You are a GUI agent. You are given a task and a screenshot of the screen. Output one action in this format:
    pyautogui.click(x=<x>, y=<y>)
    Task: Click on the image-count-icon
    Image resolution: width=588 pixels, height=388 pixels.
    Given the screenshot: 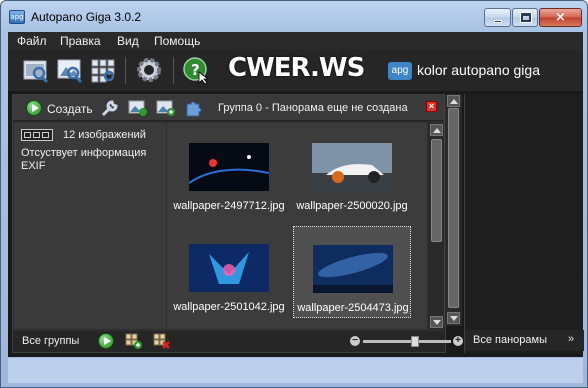 What is the action you would take?
    pyautogui.click(x=37, y=135)
    